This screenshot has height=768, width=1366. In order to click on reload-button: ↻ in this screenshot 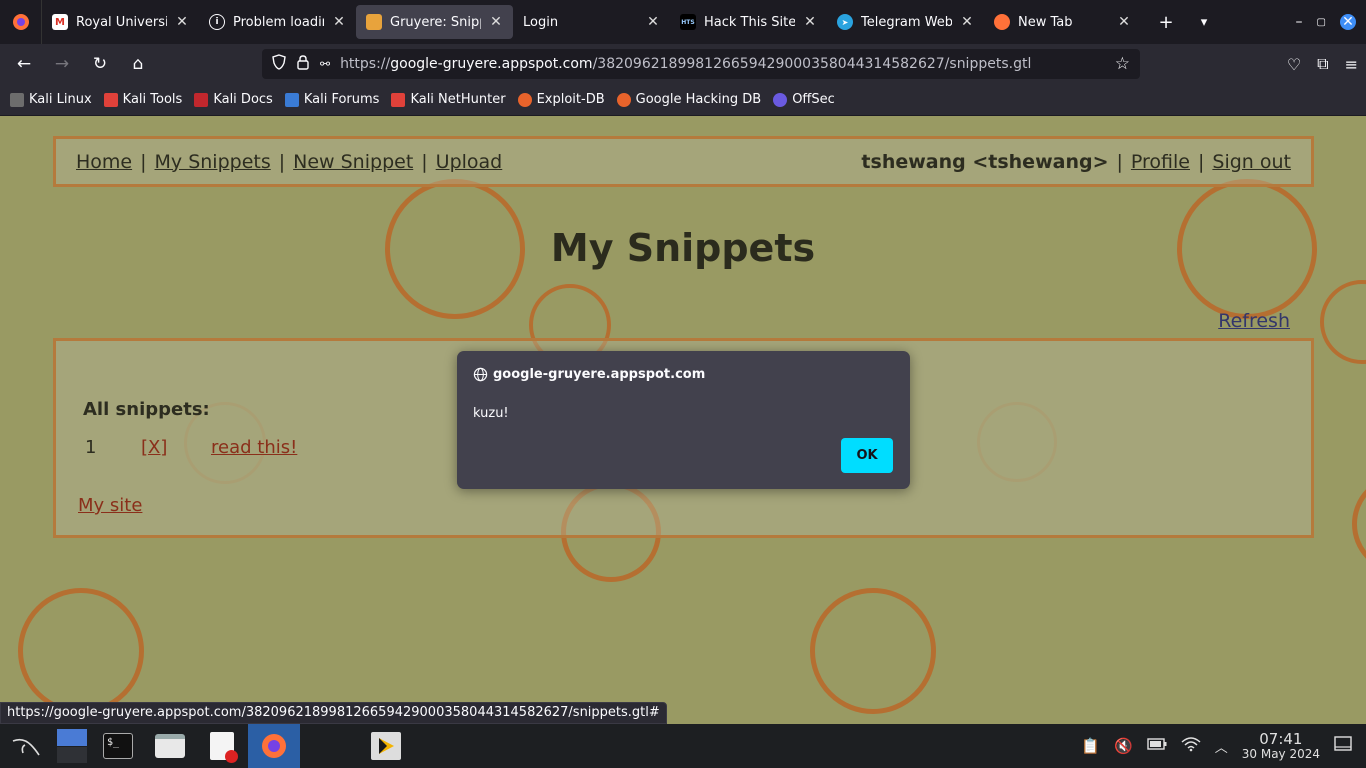, I will do `click(100, 64)`.